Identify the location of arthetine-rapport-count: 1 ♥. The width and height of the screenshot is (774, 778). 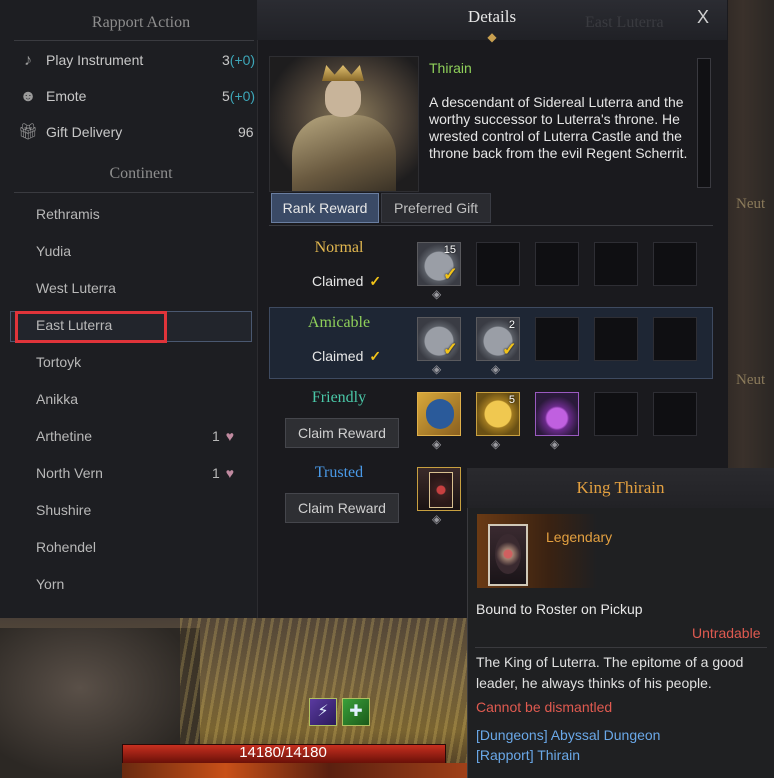
(223, 436).